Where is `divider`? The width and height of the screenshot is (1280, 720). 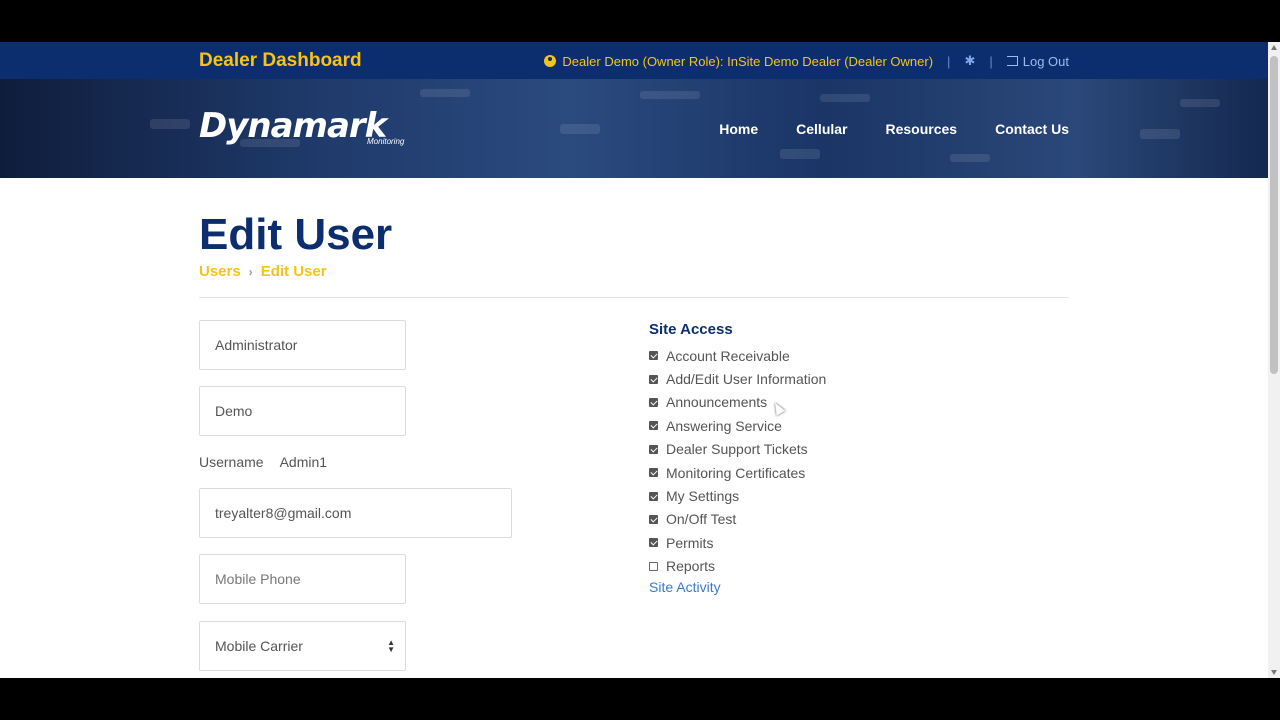 divider is located at coordinates (634, 297).